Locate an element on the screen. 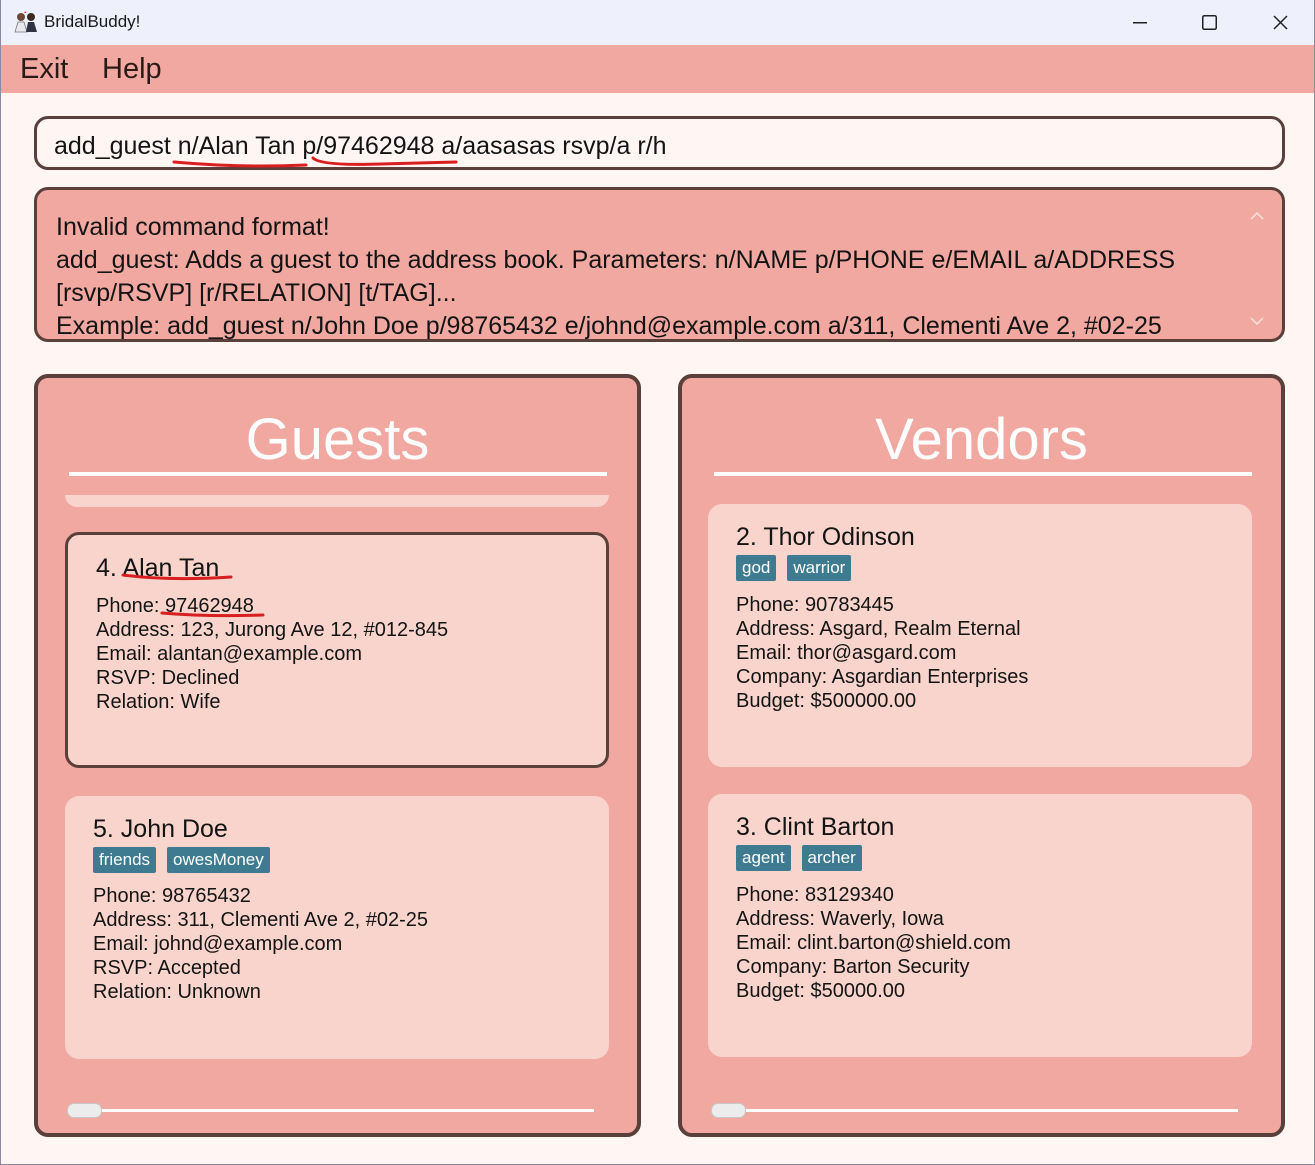 The image size is (1315, 1165). bride-groom-icon is located at coordinates (25, 22).